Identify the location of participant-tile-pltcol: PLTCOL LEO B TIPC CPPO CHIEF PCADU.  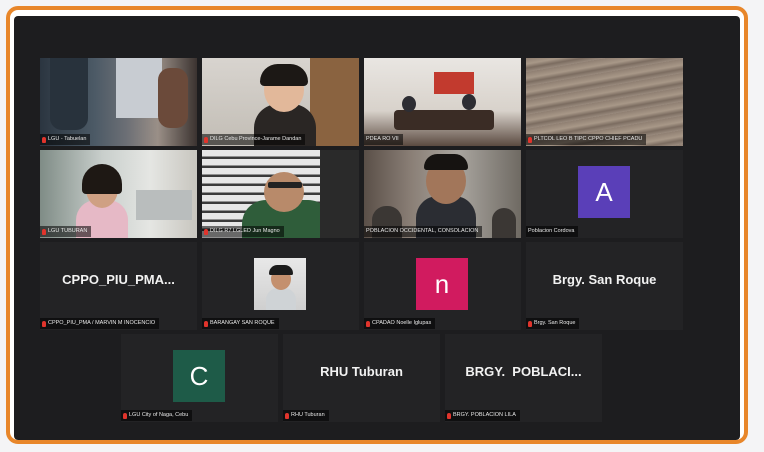
(604, 102).